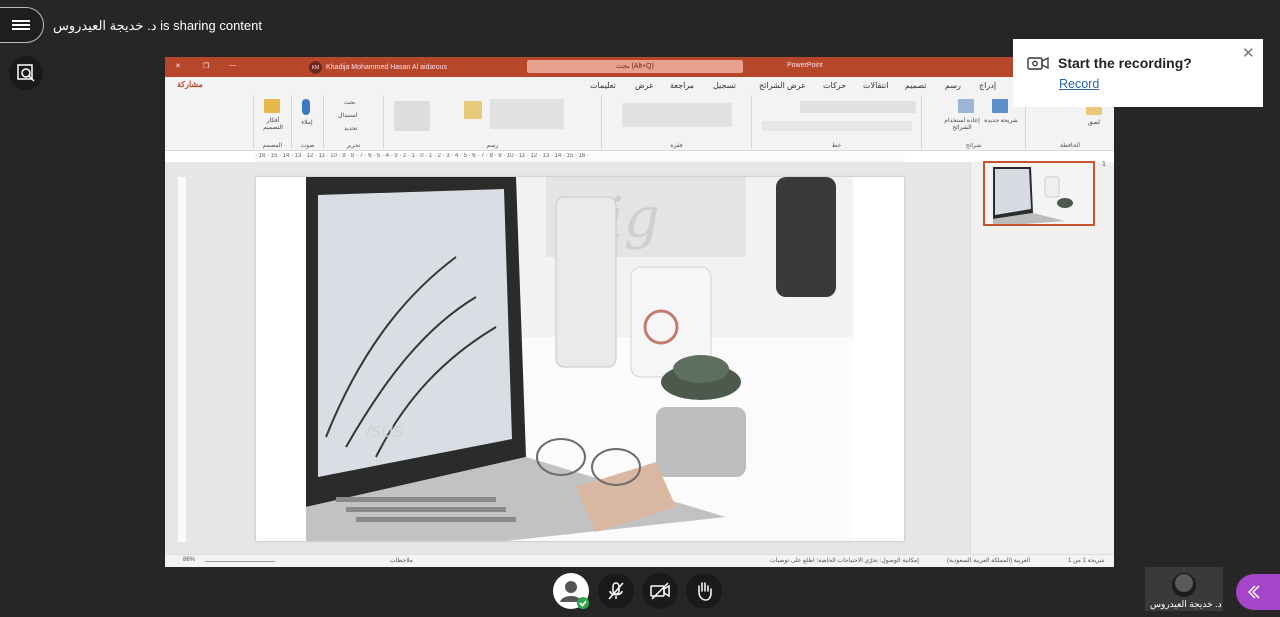  Describe the element at coordinates (232, 65) in the screenshot. I see `minimize-icon: —` at that location.